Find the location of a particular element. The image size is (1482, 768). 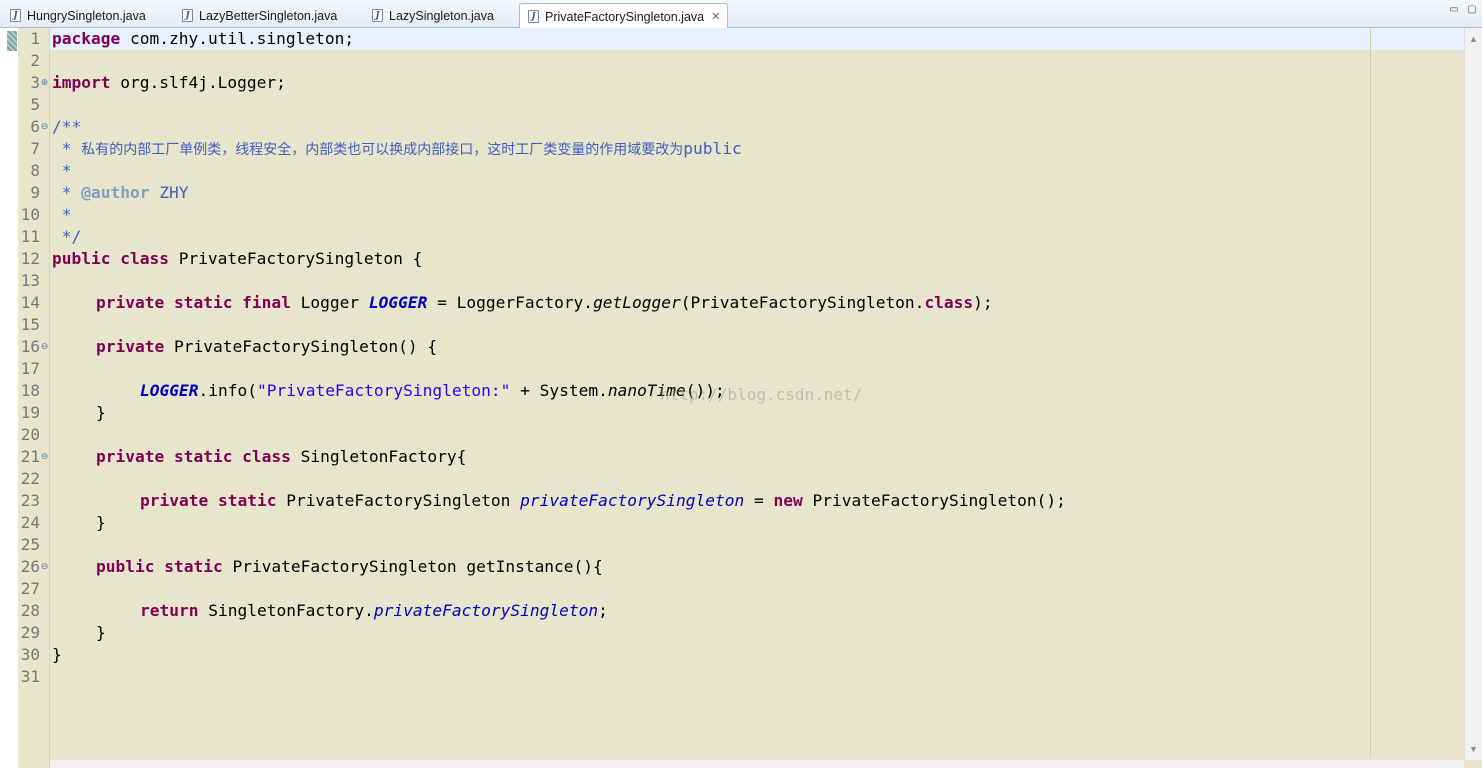

watermark-text: http://blog.csdn.net/ is located at coordinates (761, 394).